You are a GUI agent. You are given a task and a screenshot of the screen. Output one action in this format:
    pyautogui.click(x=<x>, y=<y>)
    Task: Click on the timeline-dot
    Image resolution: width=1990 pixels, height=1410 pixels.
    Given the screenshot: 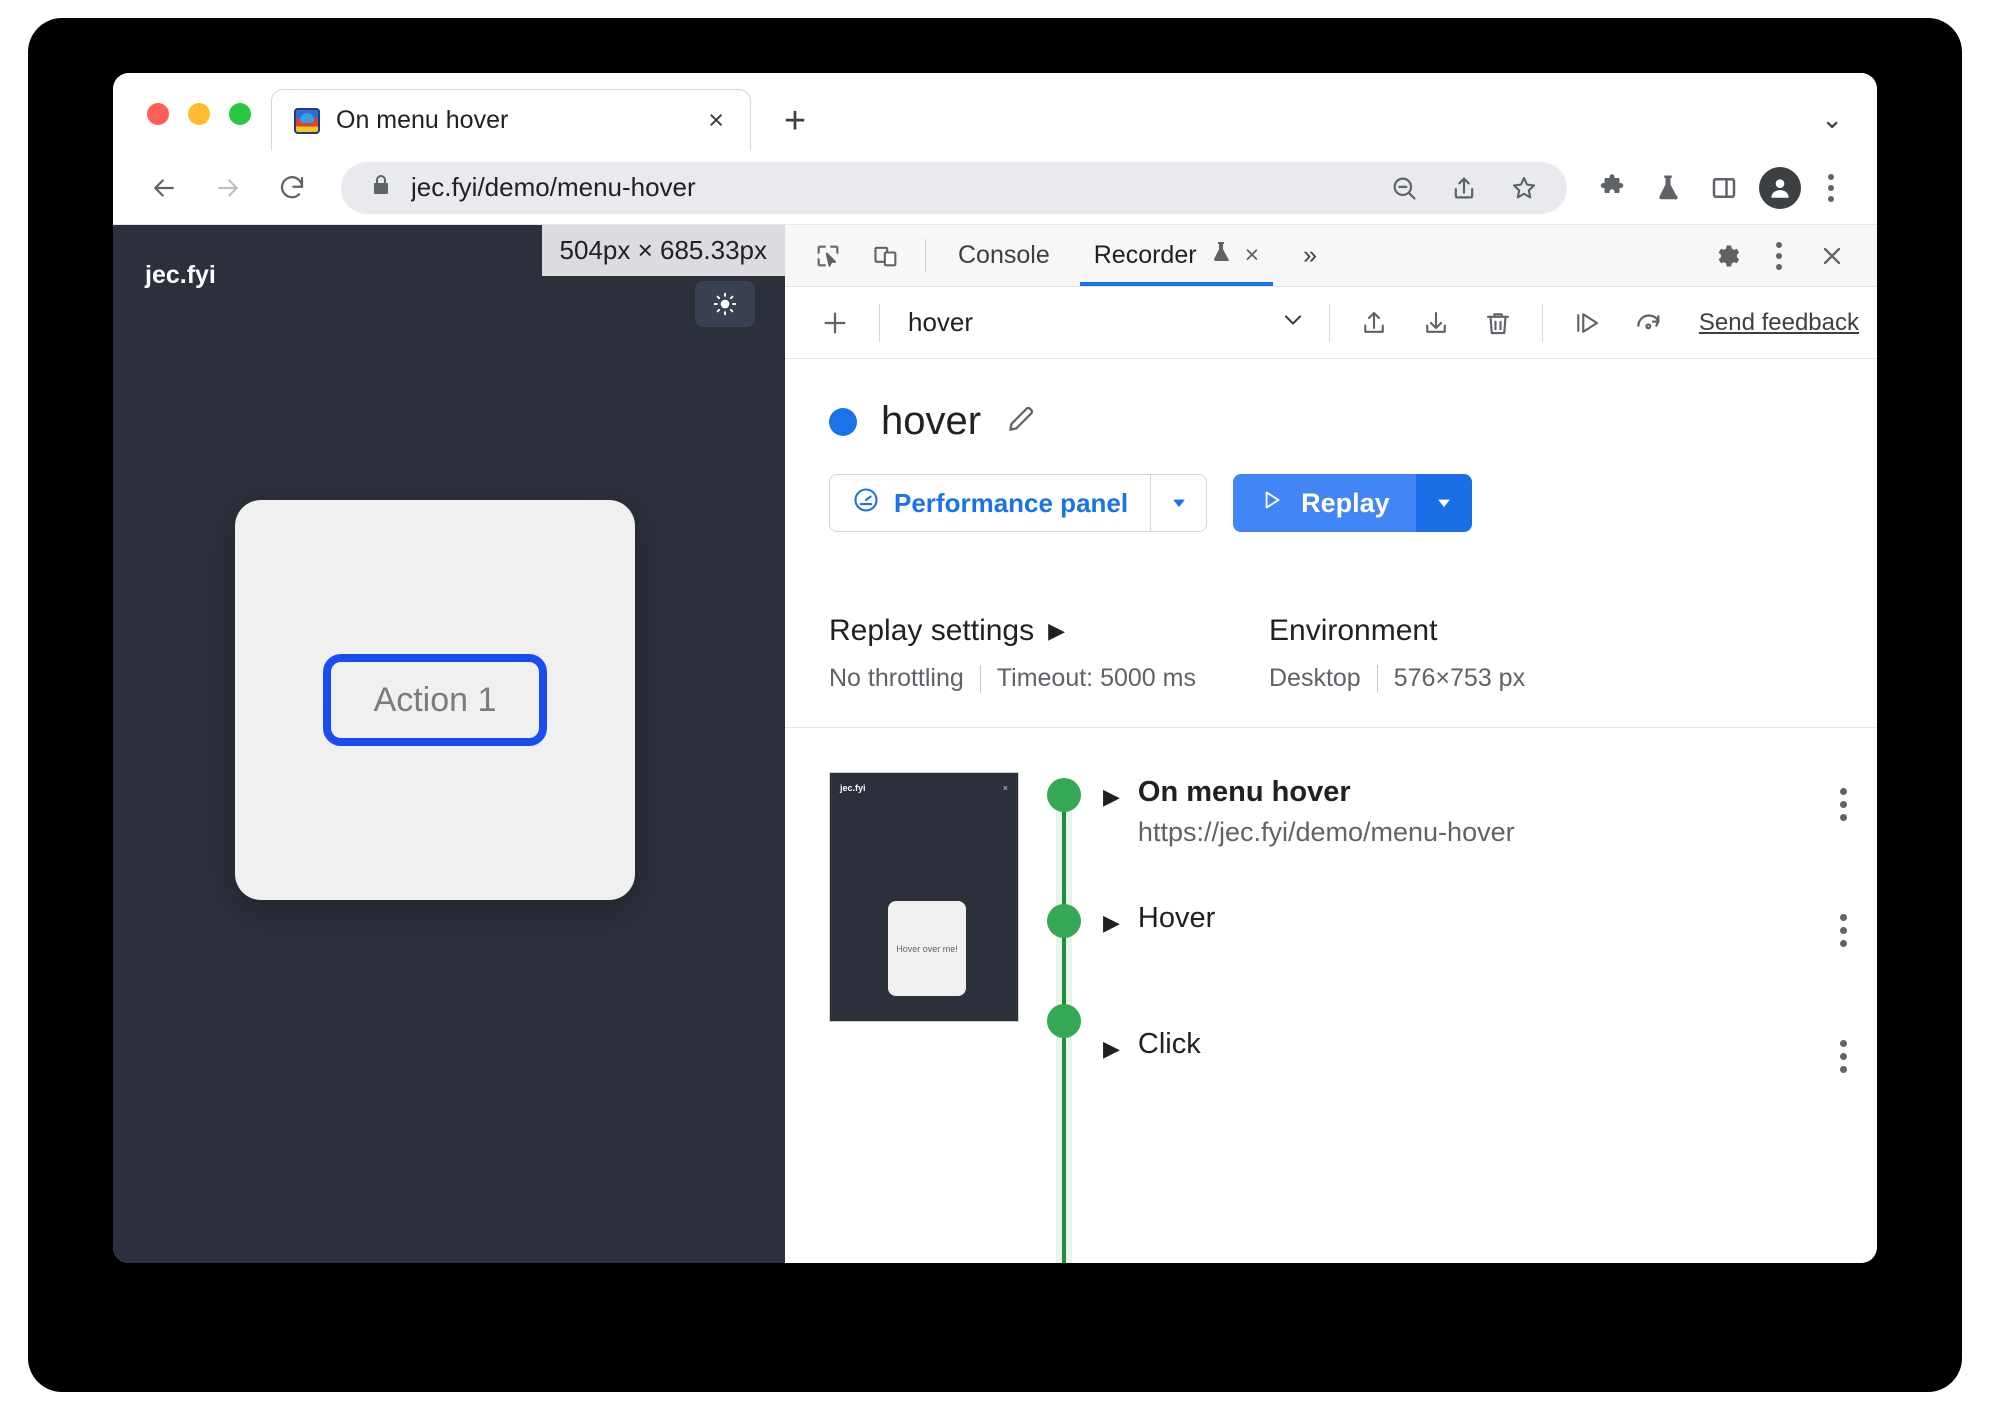 What is the action you would take?
    pyautogui.click(x=1064, y=921)
    